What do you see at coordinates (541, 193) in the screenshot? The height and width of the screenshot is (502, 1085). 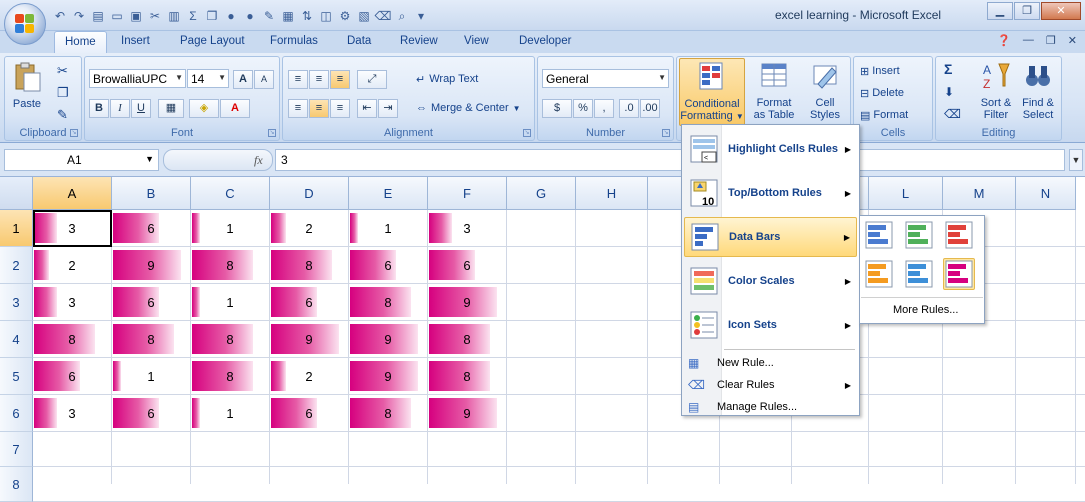 I see `column-header-g: G` at bounding box center [541, 193].